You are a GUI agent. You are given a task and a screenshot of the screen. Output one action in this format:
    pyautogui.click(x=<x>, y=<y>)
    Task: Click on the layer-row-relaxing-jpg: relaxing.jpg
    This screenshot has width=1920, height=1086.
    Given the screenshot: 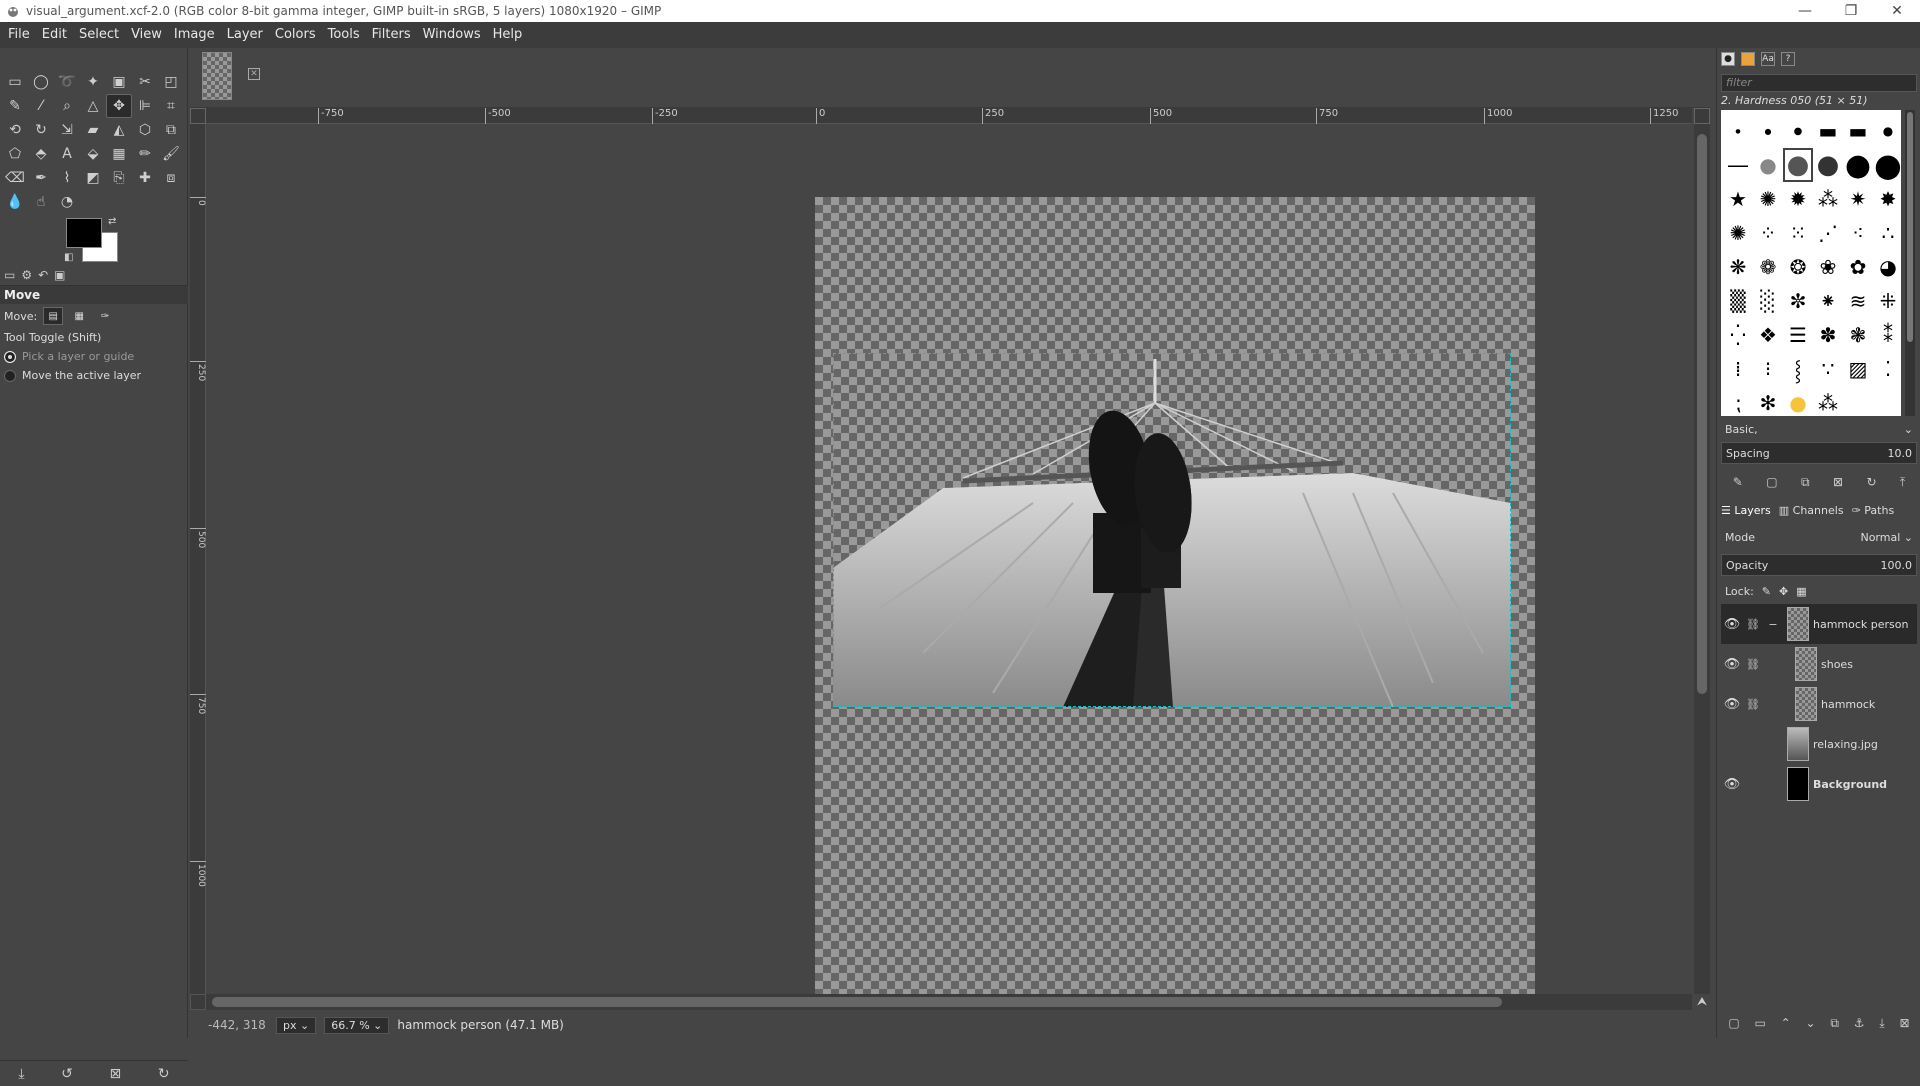 What is the action you would take?
    pyautogui.click(x=1819, y=744)
    